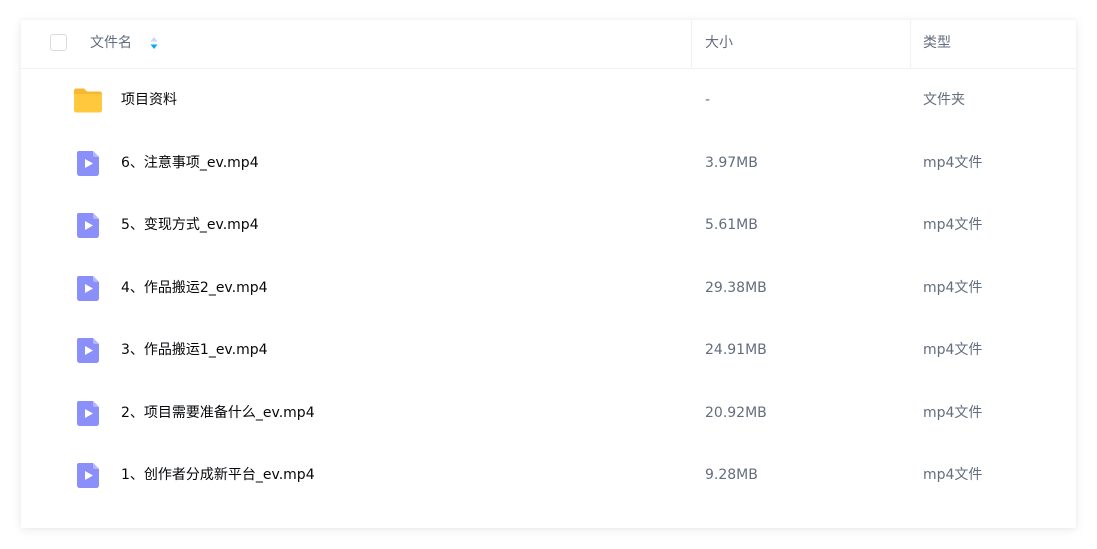 Image resolution: width=1097 pixels, height=549 pixels. Describe the element at coordinates (88, 100) in the screenshot. I see `folder-icon` at that location.